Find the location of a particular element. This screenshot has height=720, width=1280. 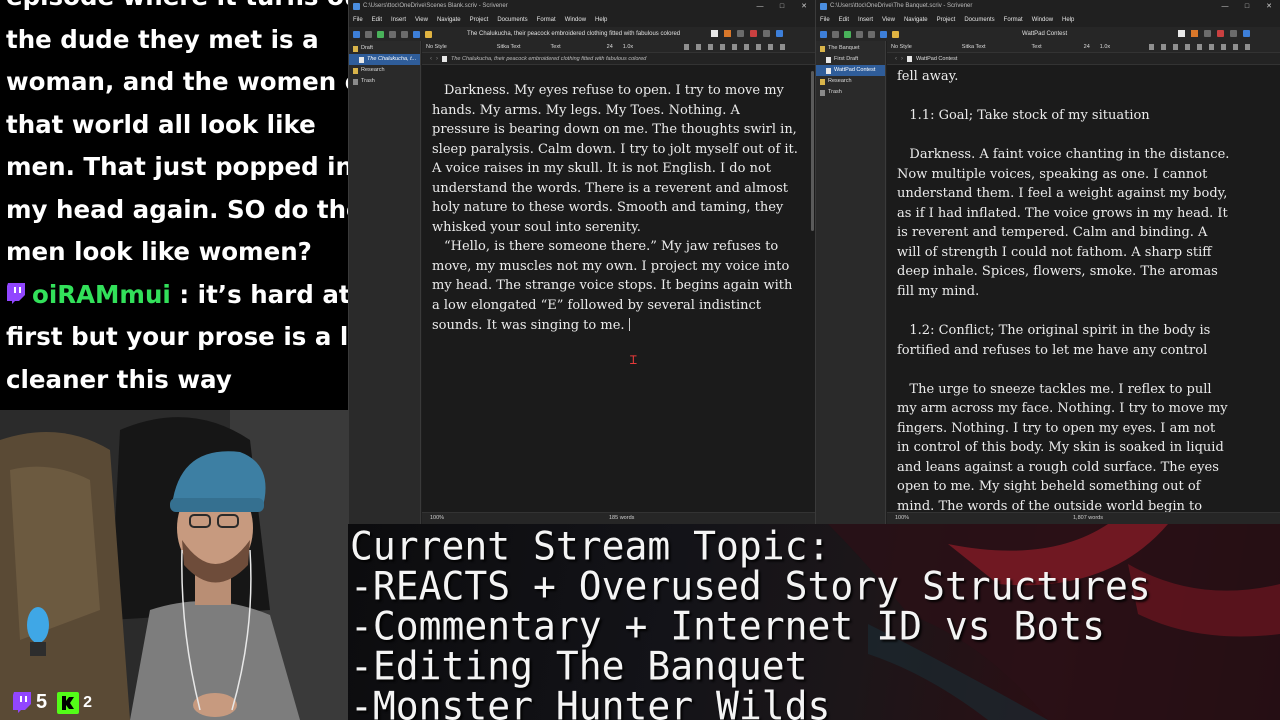

binder-item-wattpad-contest: WattPad Contest is located at coordinates (850, 70).